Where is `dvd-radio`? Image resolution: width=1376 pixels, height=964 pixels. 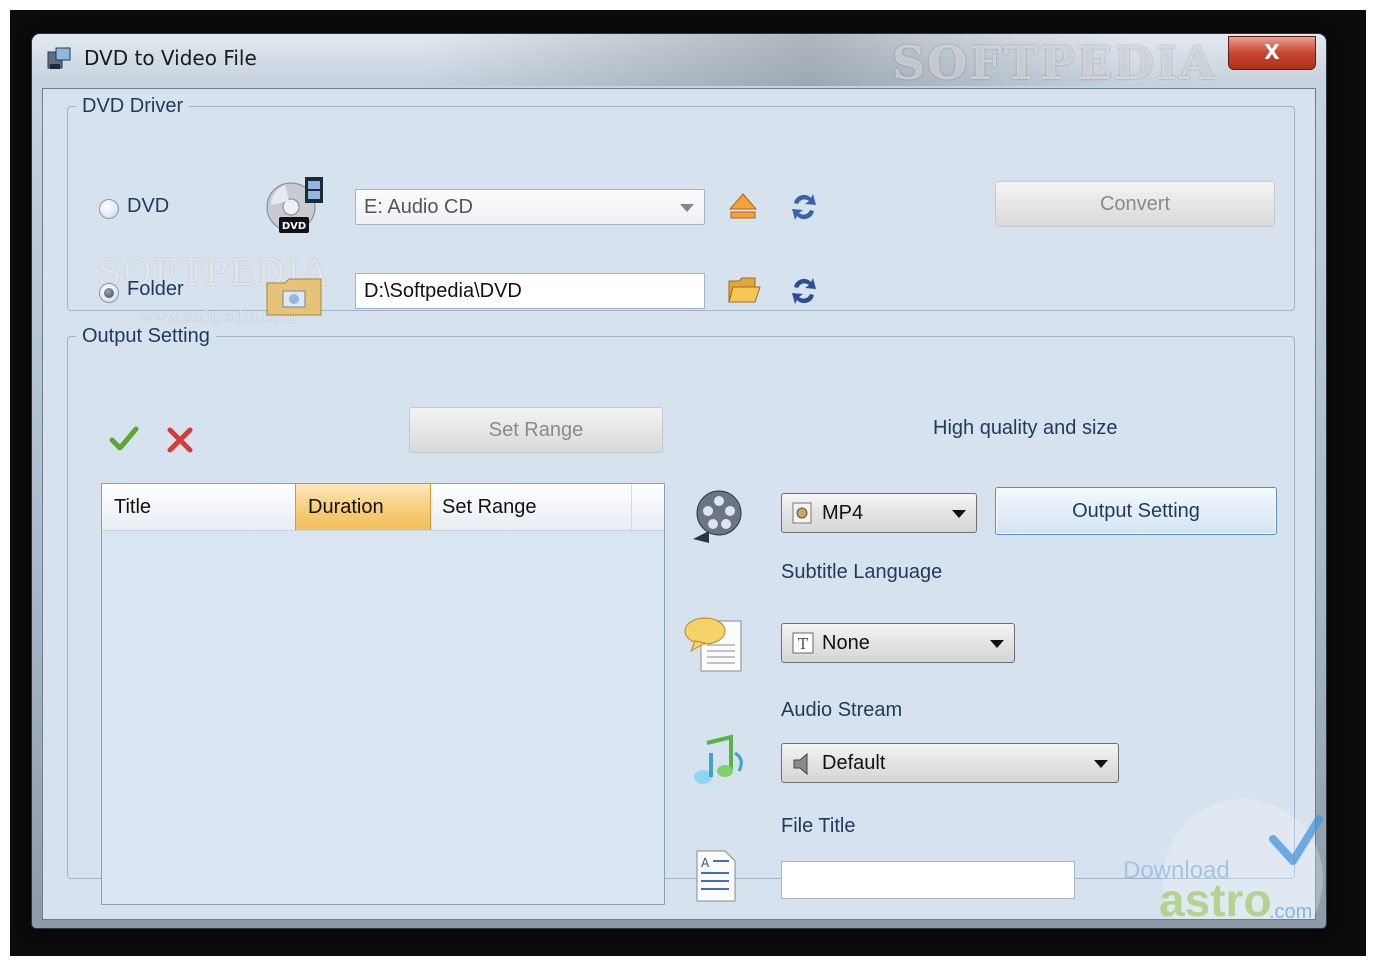 dvd-radio is located at coordinates (109, 209).